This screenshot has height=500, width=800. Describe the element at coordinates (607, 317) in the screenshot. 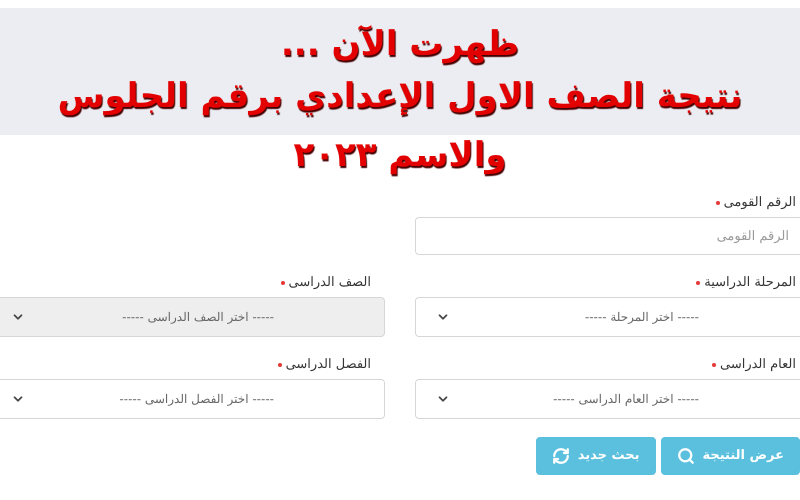

I see `select-field: ----- اختر المرحلة -----` at that location.